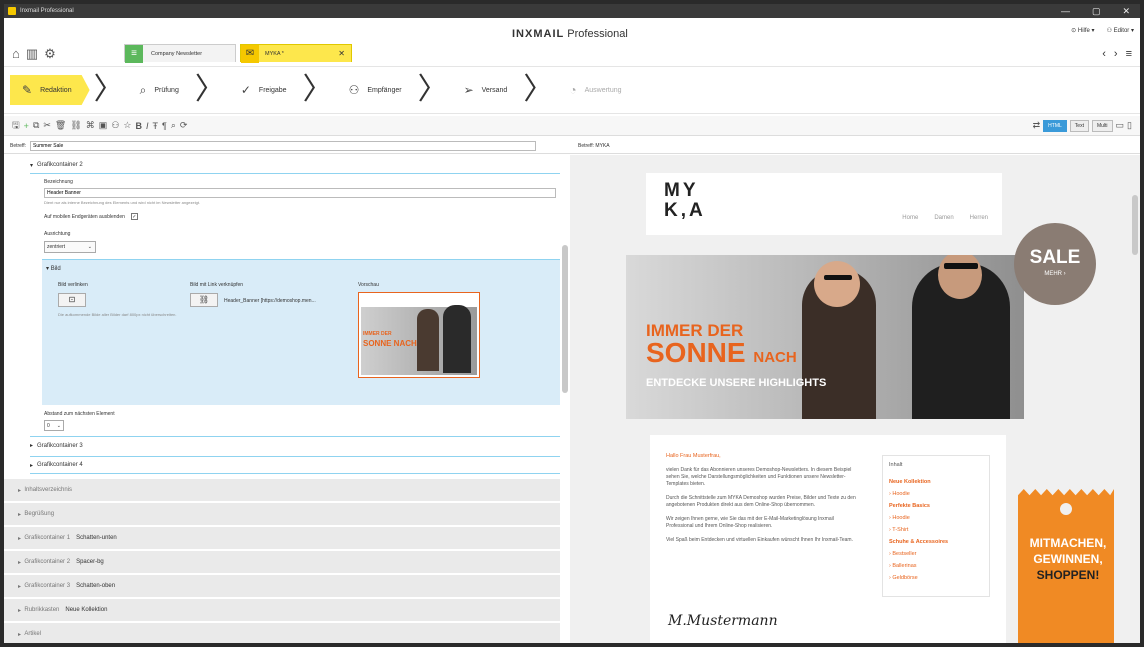 Image resolution: width=1144 pixels, height=647 pixels. What do you see at coordinates (217, 285) in the screenshot?
I see `bild-mit-link-label: Bild mit Link verknüpfen` at bounding box center [217, 285].